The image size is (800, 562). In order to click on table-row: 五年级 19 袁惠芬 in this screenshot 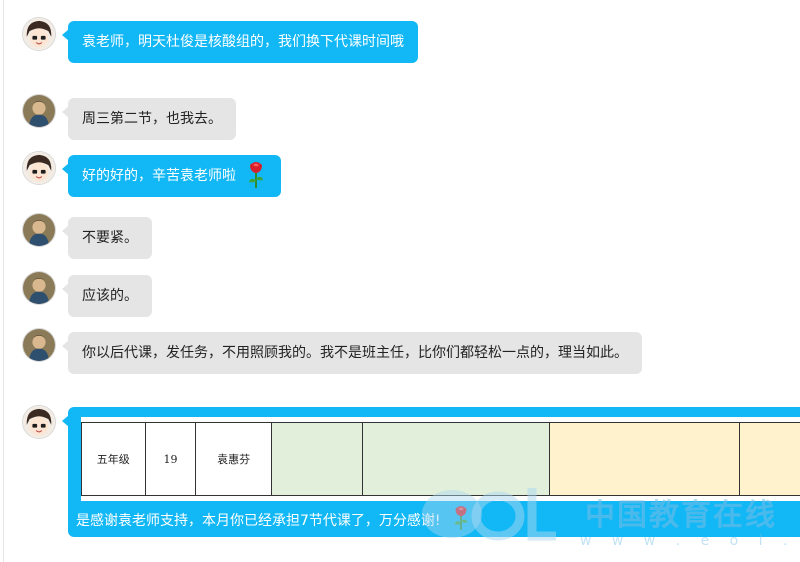, I will do `click(440, 459)`.